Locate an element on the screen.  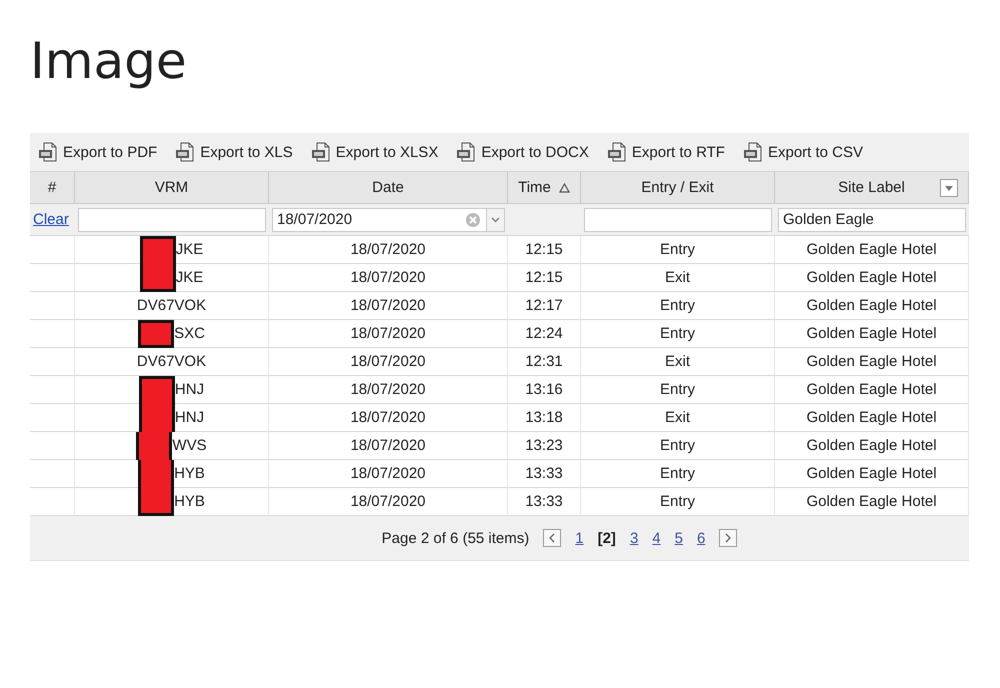
page-link: 6 is located at coordinates (701, 538).